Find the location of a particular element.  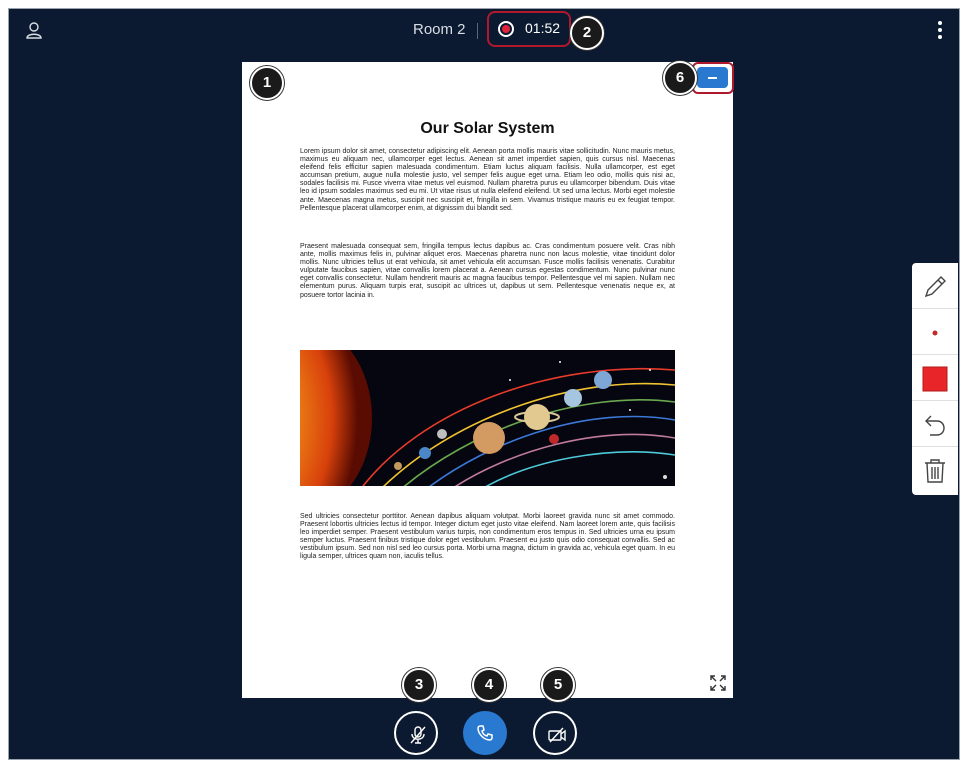

brush-size-tool is located at coordinates (935, 332).